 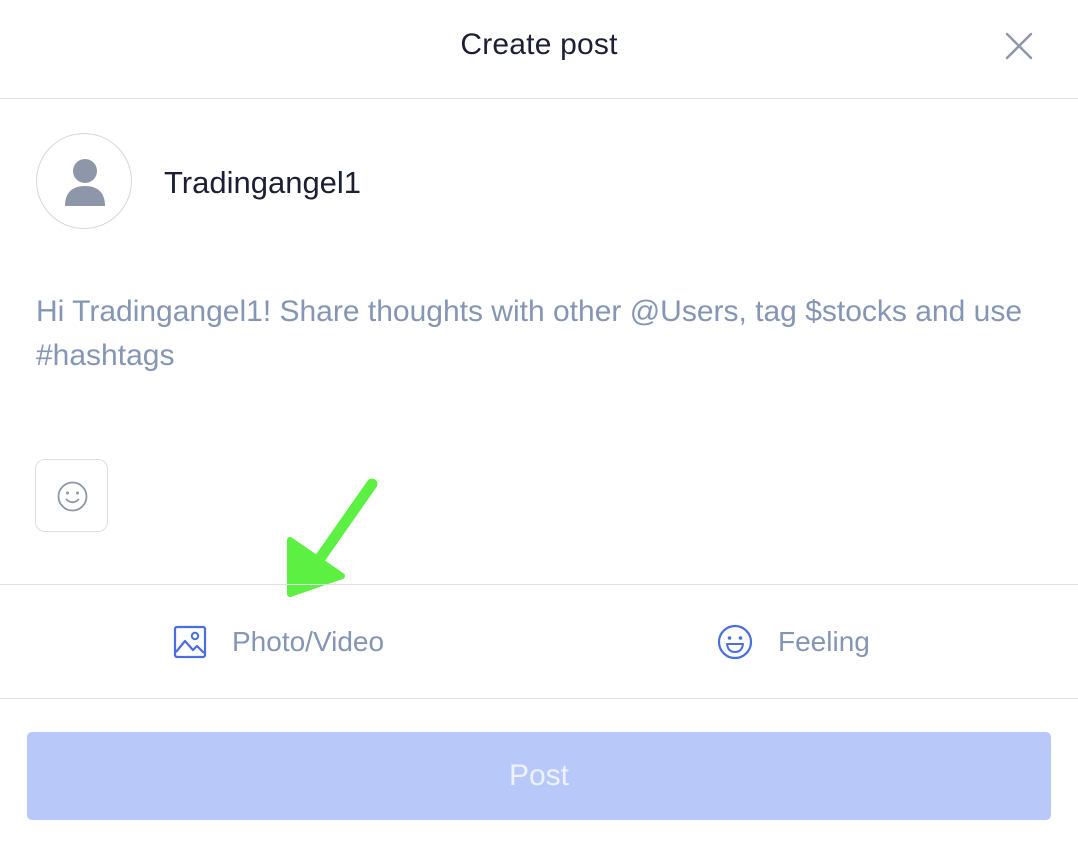 What do you see at coordinates (539, 44) in the screenshot?
I see `modal-title: Create post` at bounding box center [539, 44].